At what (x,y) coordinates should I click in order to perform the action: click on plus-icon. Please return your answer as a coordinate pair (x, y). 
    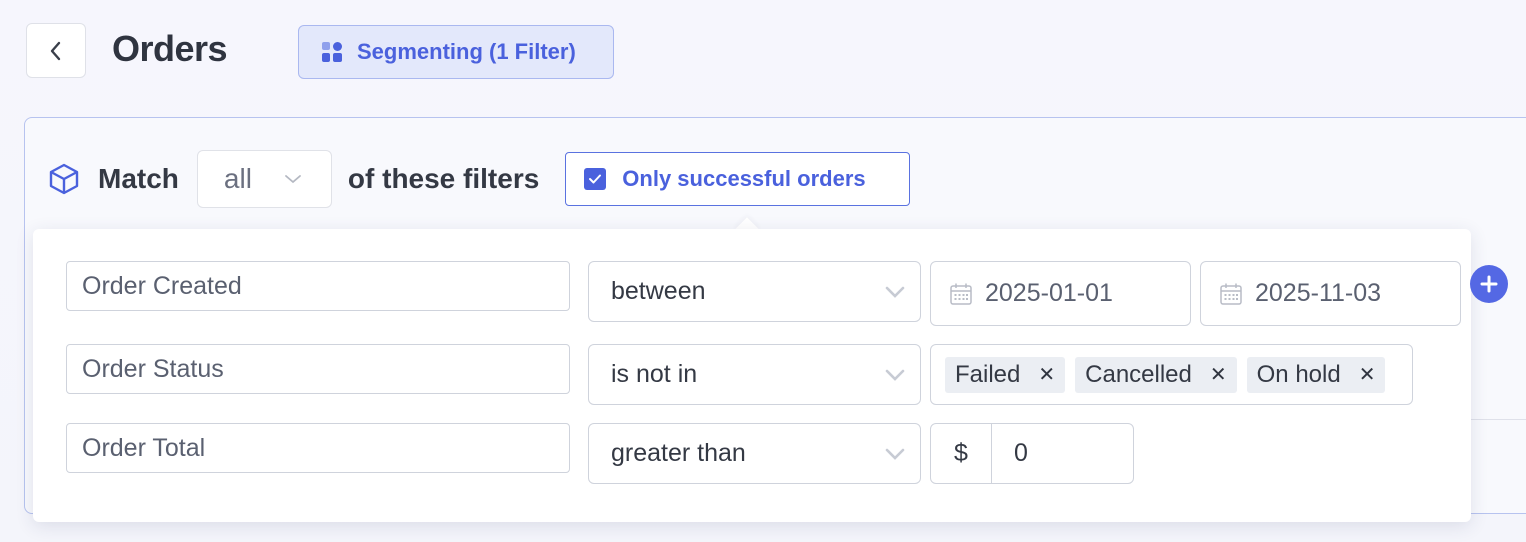
    Looking at the image, I should click on (1489, 284).